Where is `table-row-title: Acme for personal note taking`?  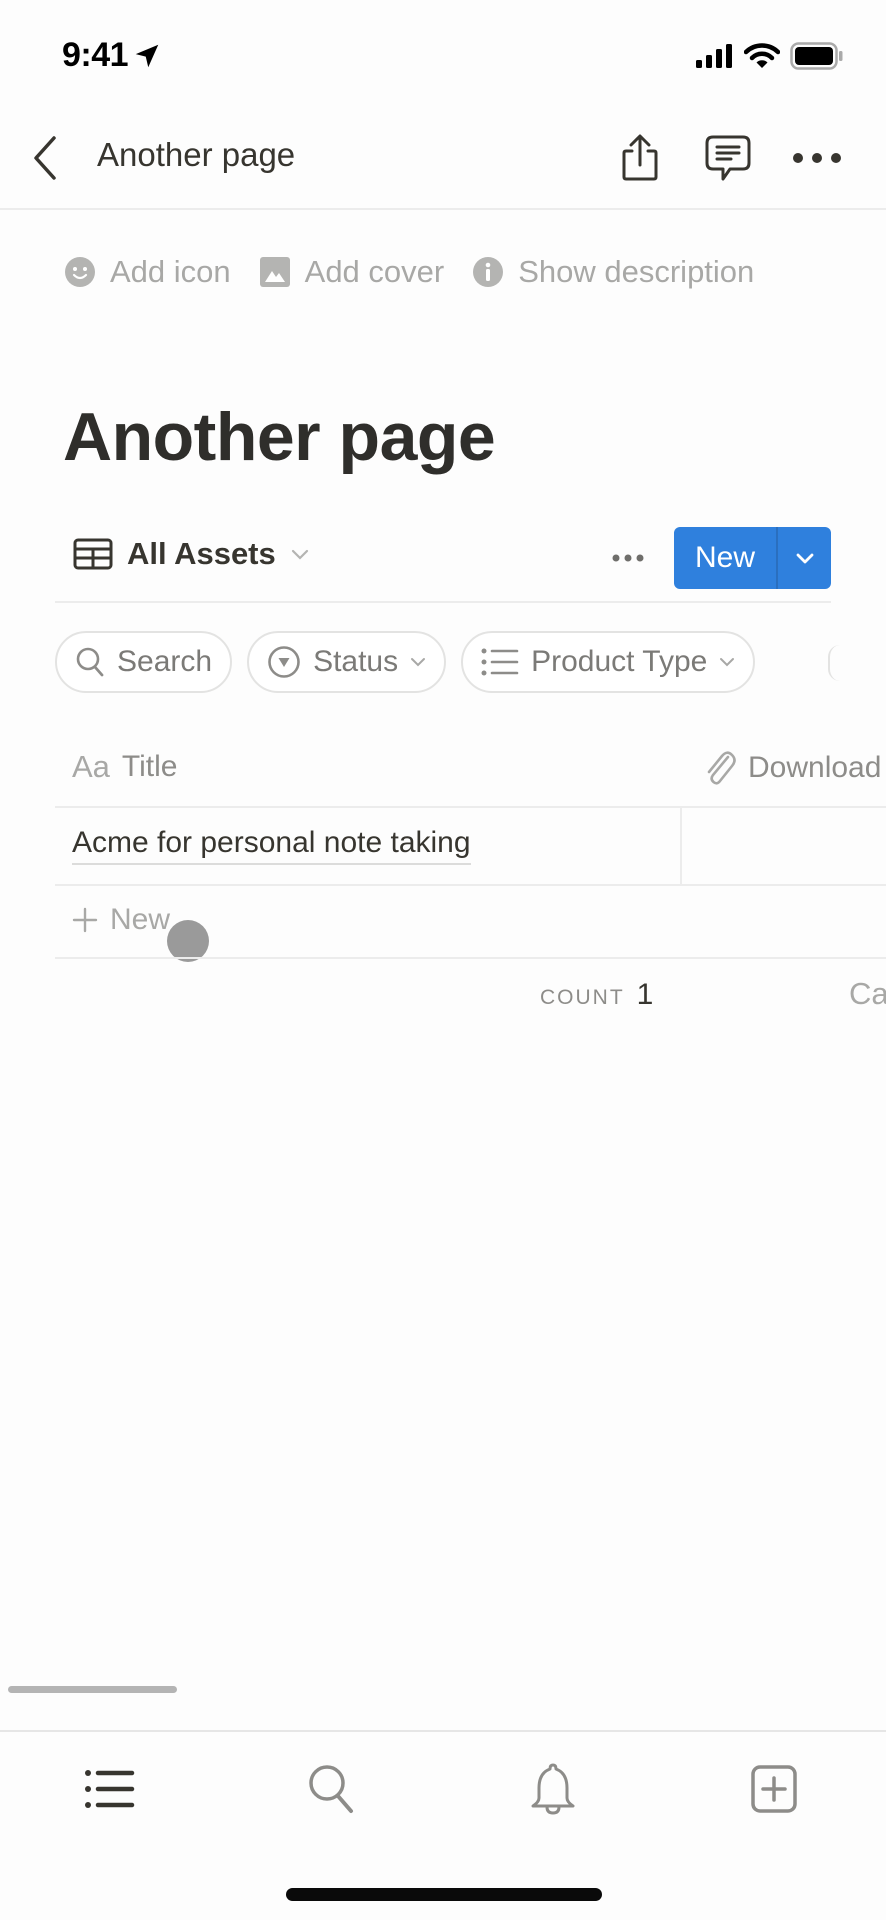
table-row-title: Acme for personal note taking is located at coordinates (271, 845).